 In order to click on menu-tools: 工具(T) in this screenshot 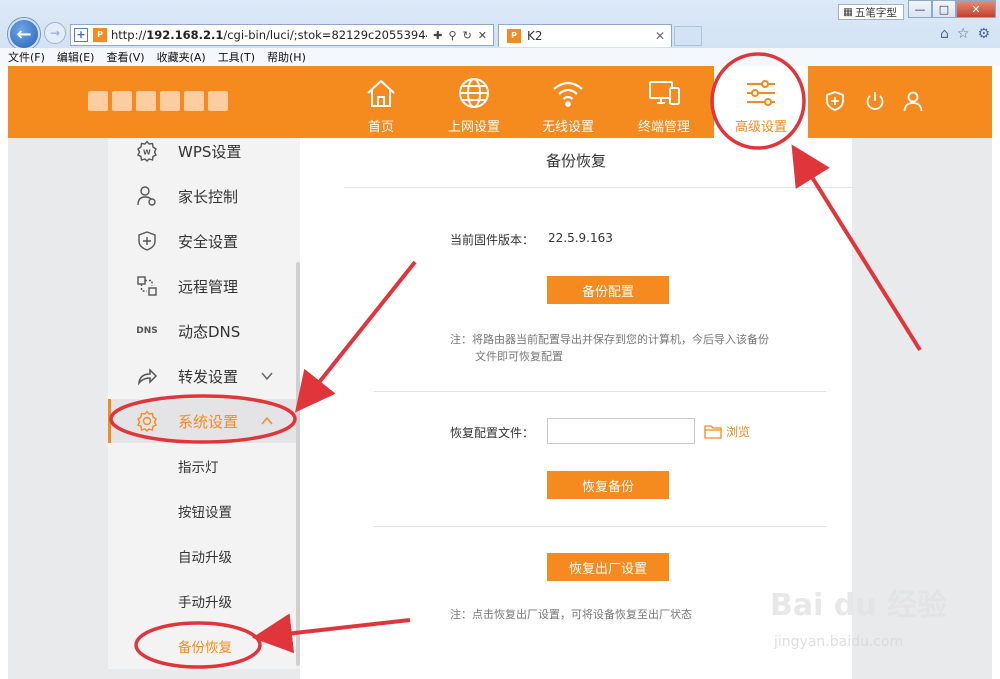, I will do `click(236, 57)`.